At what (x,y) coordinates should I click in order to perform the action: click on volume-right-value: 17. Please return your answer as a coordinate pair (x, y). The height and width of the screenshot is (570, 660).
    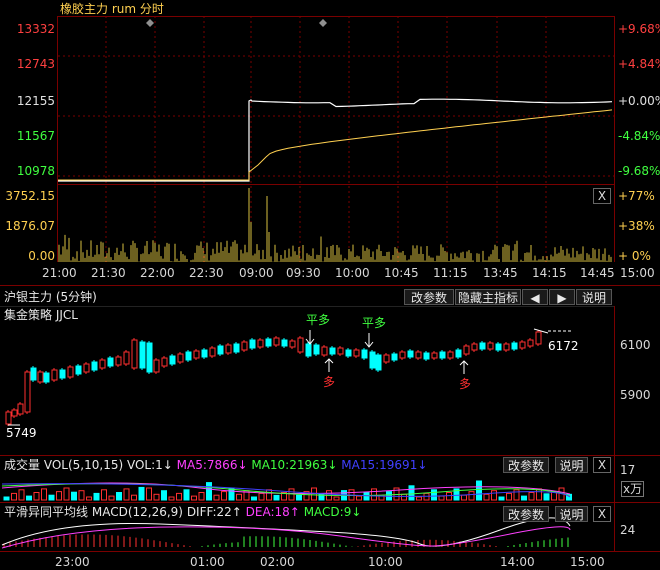
    Looking at the image, I should click on (628, 470).